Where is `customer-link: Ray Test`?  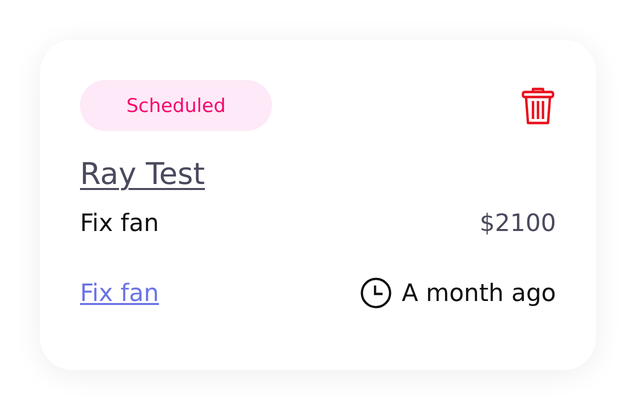
customer-link: Ray Test is located at coordinates (142, 175).